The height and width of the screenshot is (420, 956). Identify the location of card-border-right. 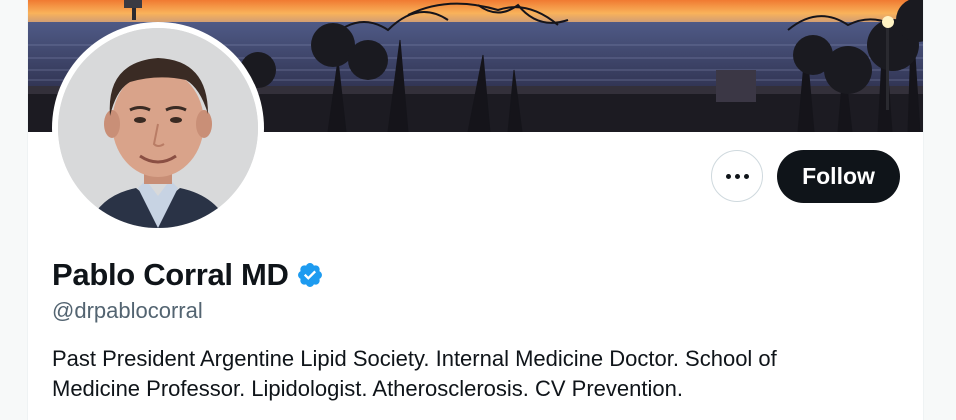
(923, 210).